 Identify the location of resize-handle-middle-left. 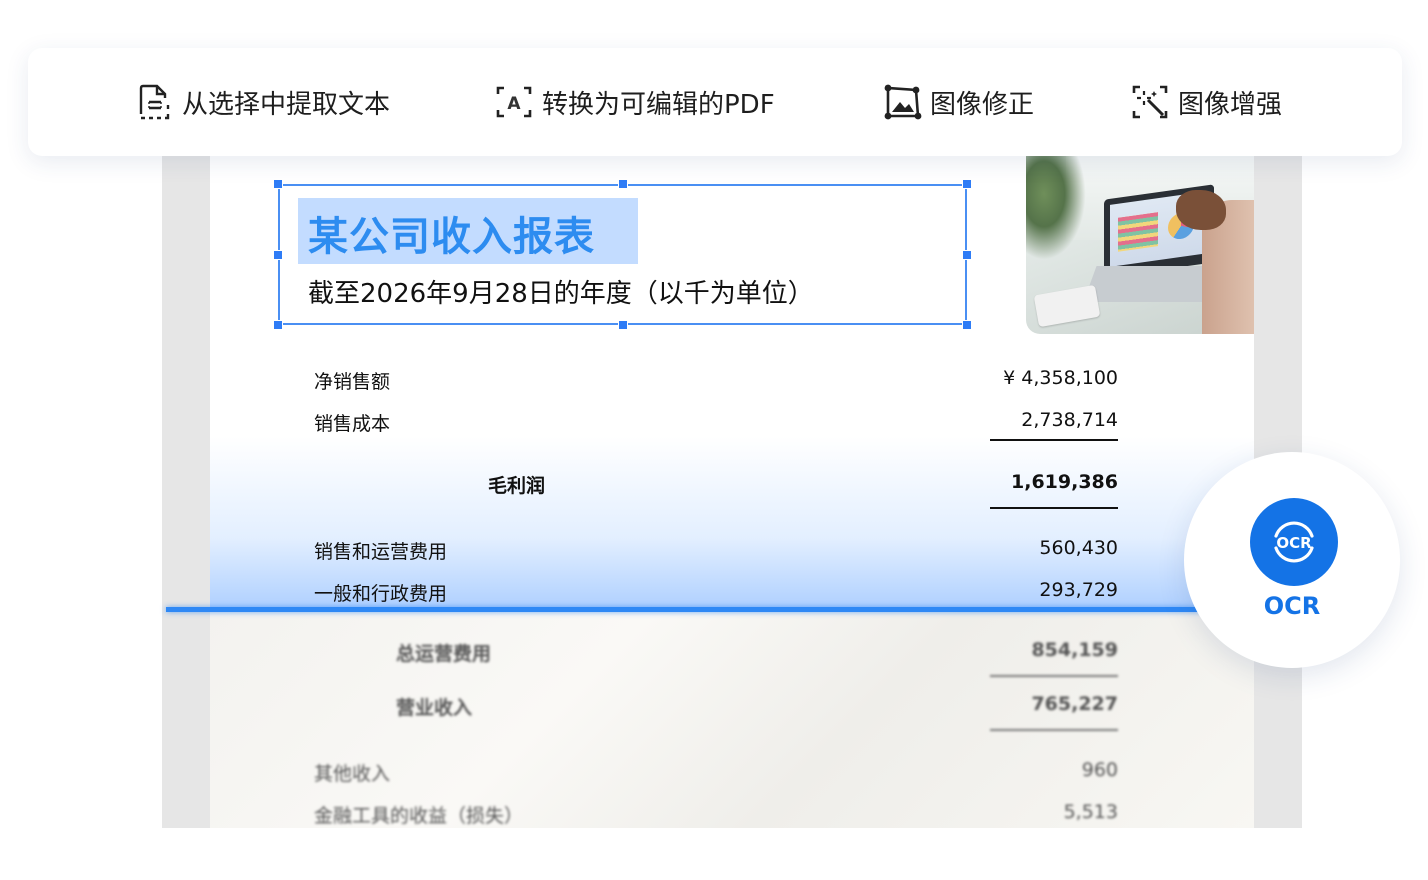
(278, 255).